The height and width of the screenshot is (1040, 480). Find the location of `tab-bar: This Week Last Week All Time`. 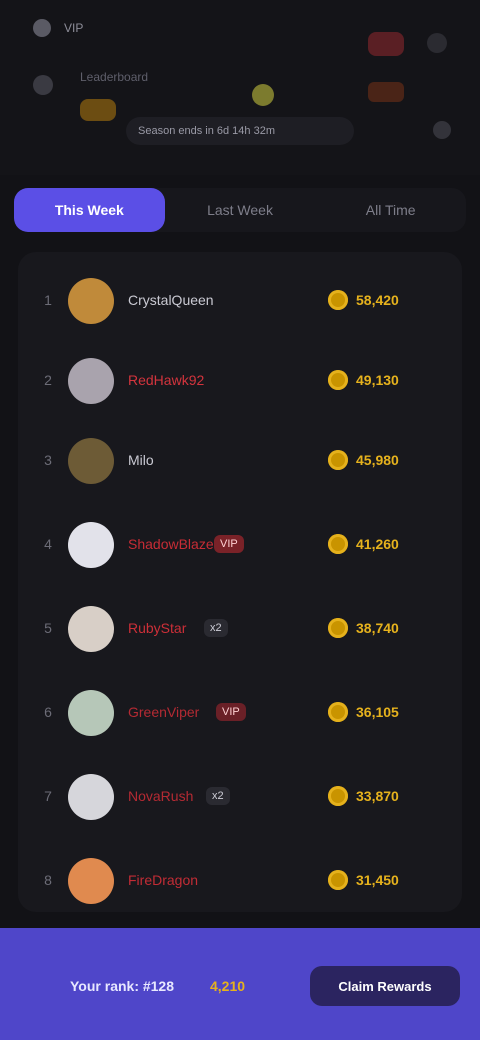

tab-bar: This Week Last Week All Time is located at coordinates (240, 210).